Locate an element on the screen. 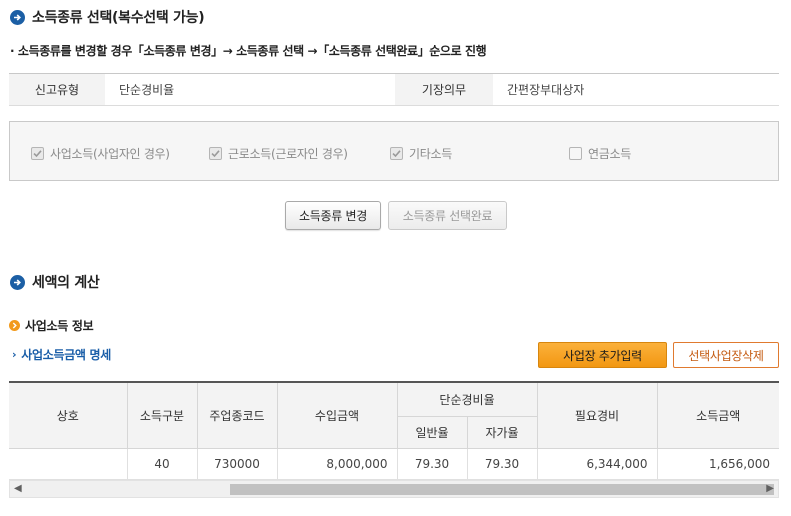  complete-income-type-button: 소득종류 선택완료 is located at coordinates (447, 215).